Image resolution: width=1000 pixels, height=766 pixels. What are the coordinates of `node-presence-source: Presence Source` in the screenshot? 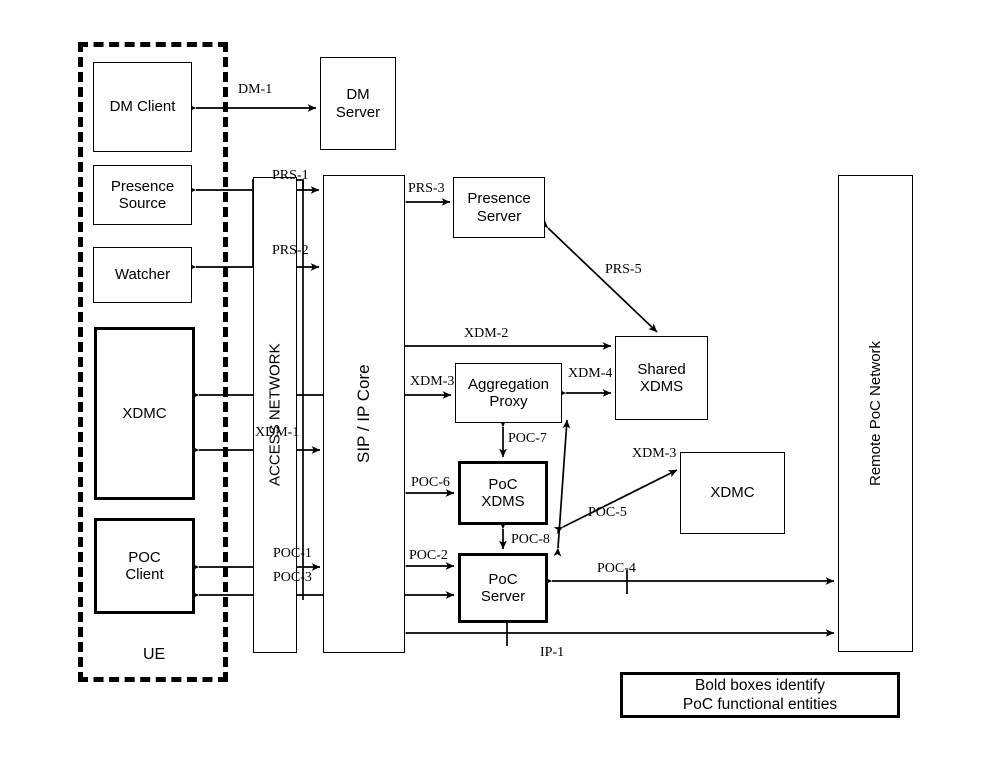 It's located at (142, 195).